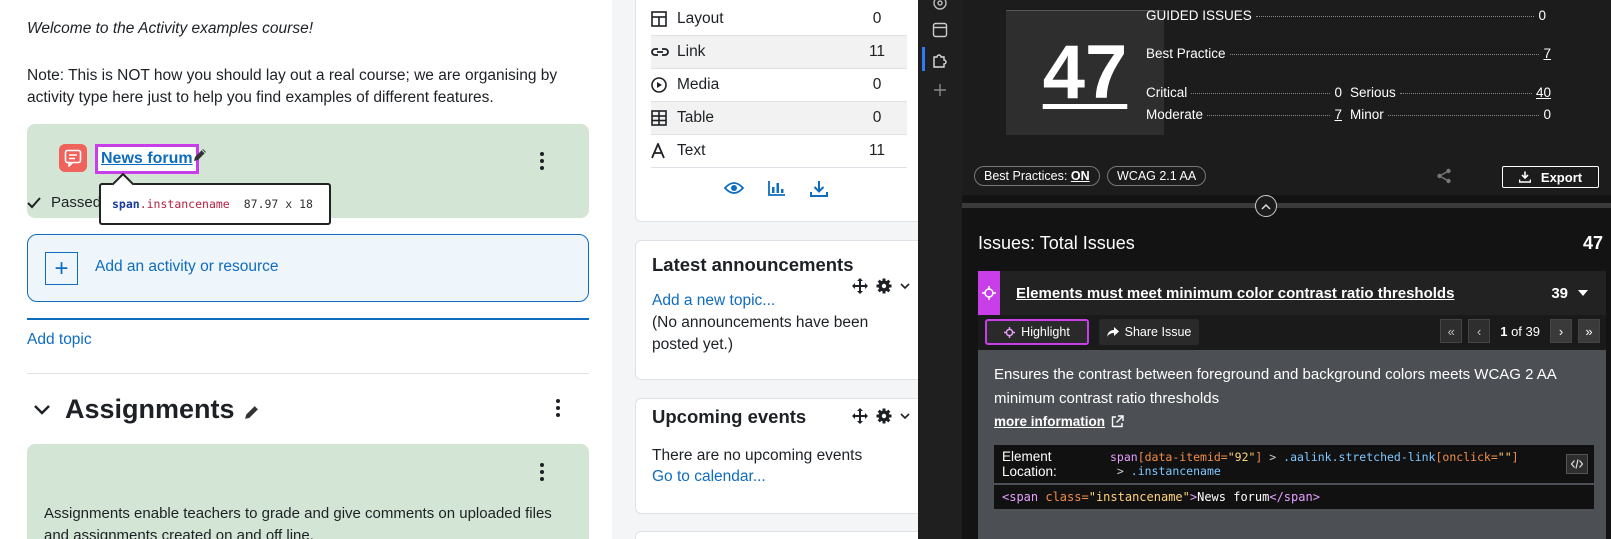  I want to click on news-forum-link: News forum, so click(147, 159).